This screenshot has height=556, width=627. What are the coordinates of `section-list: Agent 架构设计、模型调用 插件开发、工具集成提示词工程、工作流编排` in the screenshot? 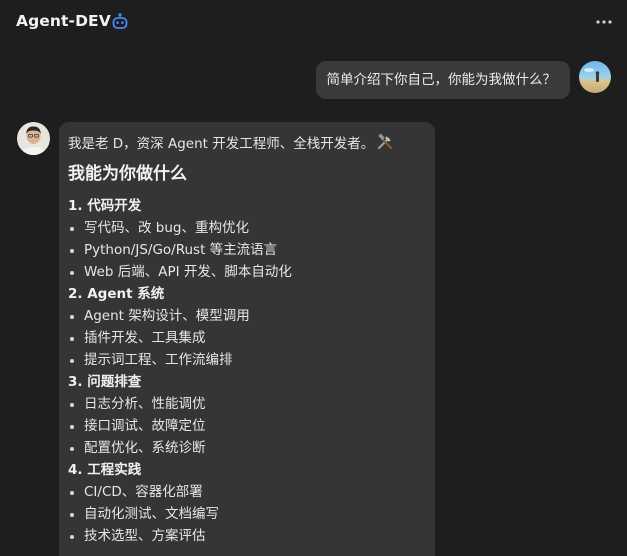 It's located at (245, 338).